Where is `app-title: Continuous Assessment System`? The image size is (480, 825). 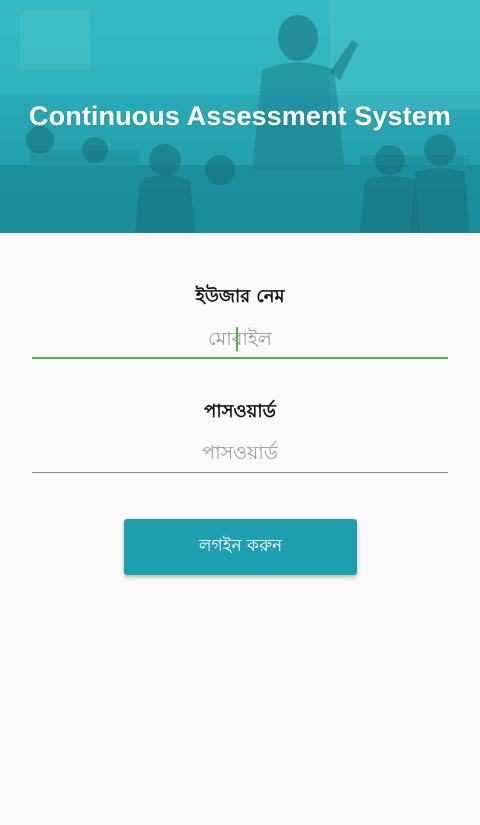
app-title: Continuous Assessment System is located at coordinates (240, 116).